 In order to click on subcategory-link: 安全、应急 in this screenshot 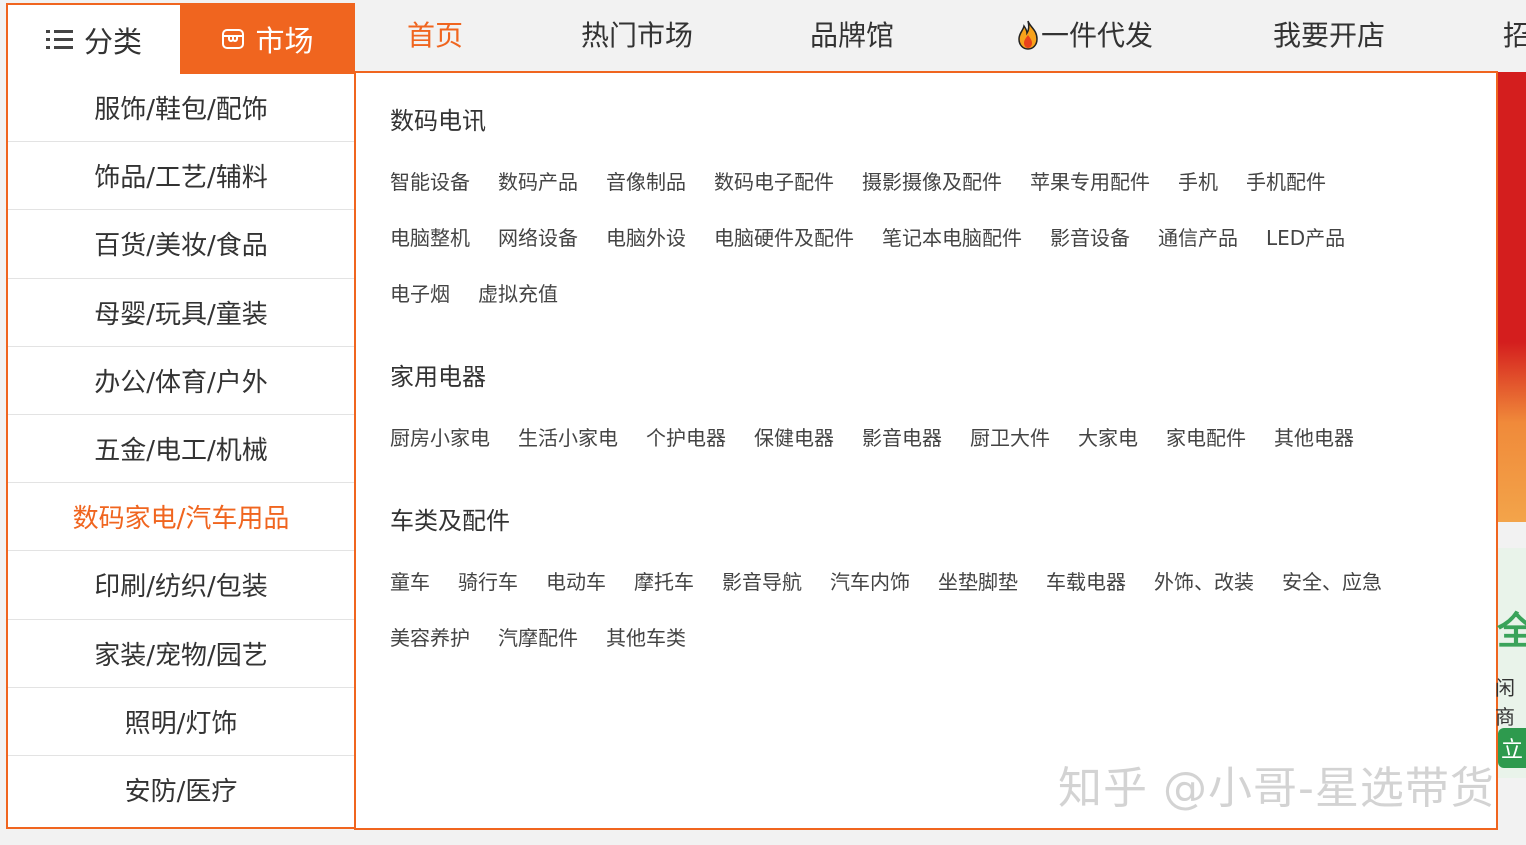, I will do `click(1332, 582)`.